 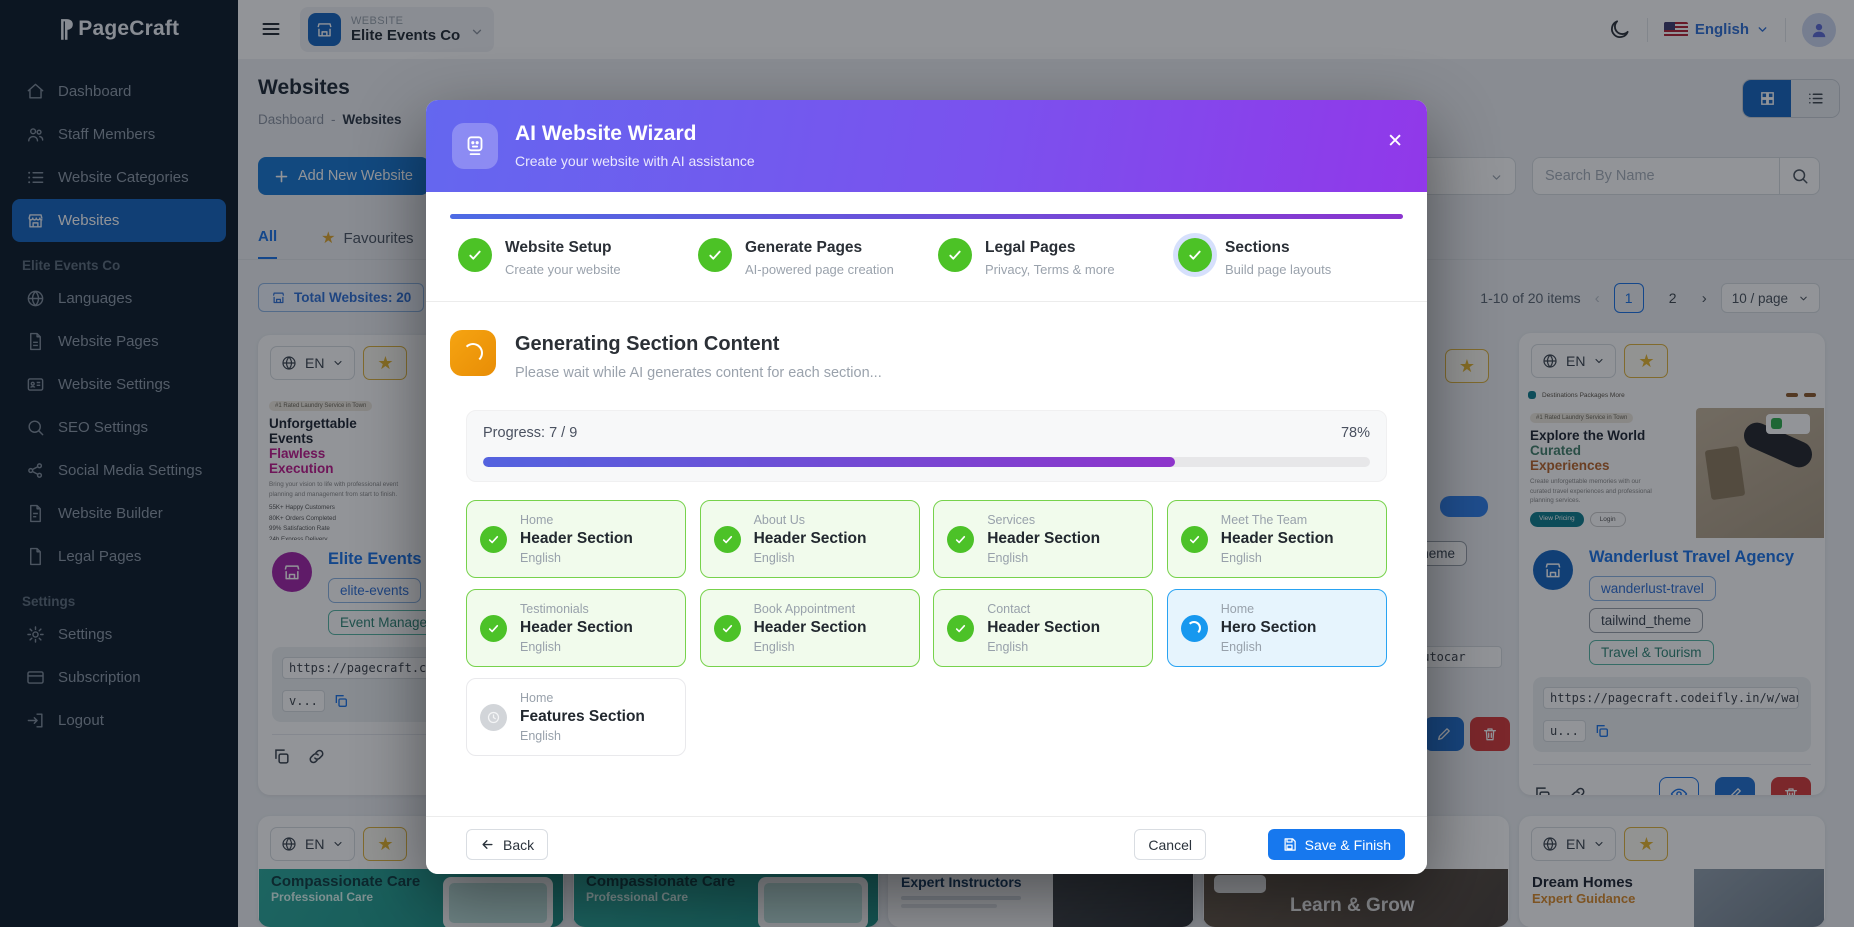 I want to click on section-card: Contact Header Section English, so click(x=1043, y=628).